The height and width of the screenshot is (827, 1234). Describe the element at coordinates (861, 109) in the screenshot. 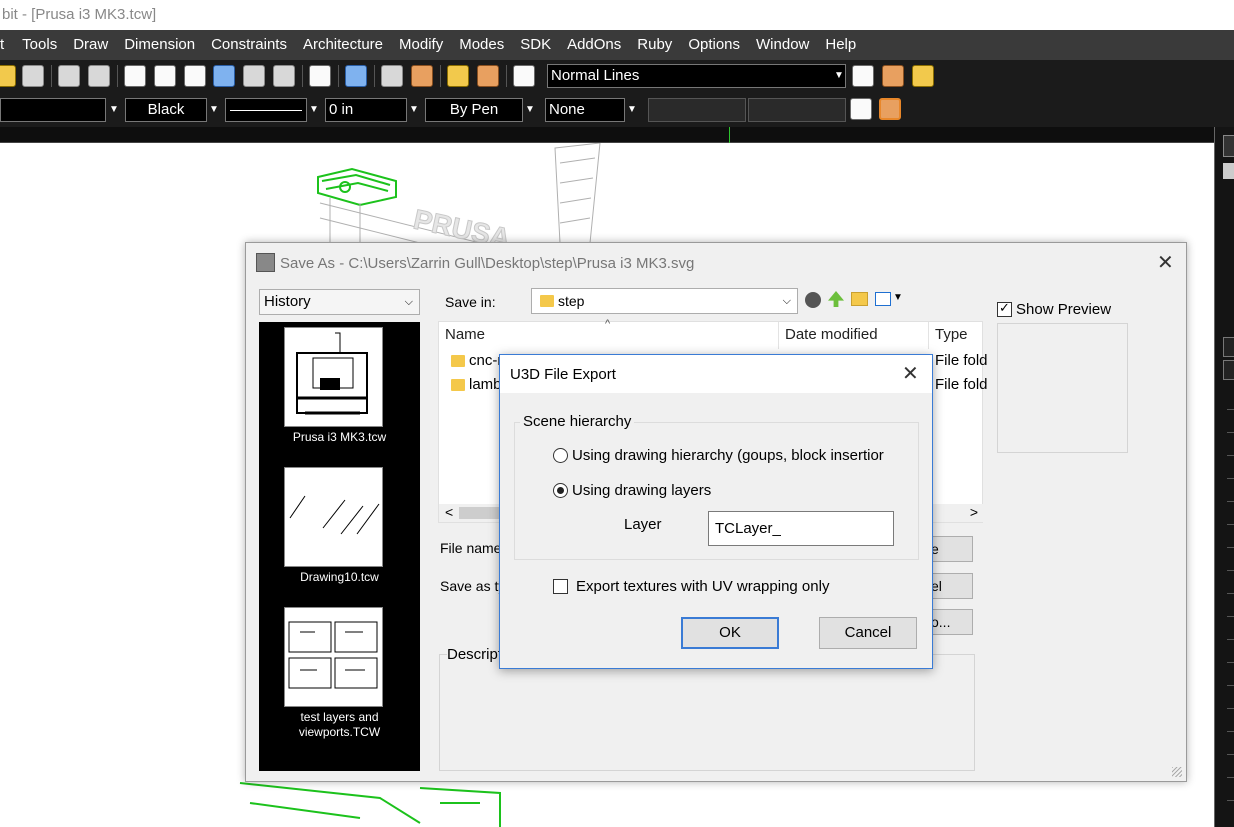

I see `pencil-icon` at that location.